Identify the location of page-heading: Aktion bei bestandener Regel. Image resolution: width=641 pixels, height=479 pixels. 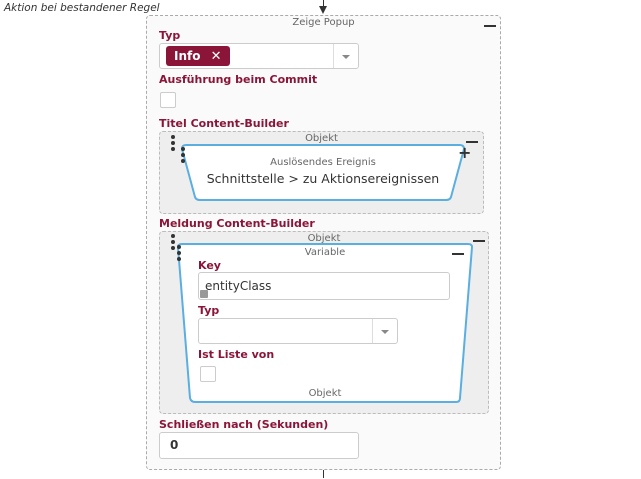
(82, 8).